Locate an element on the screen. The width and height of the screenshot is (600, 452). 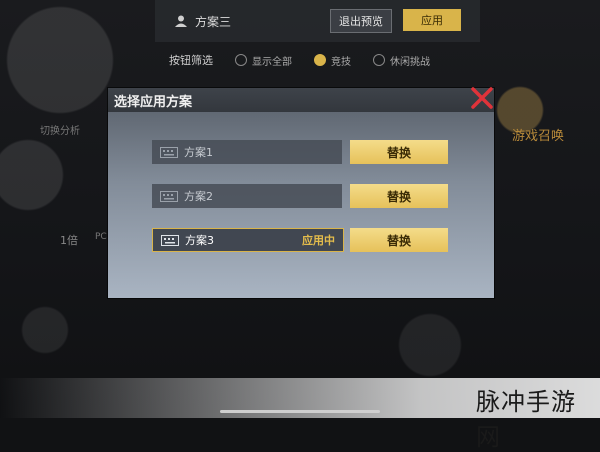
scheme-name: 方案三 is located at coordinates (213, 21).